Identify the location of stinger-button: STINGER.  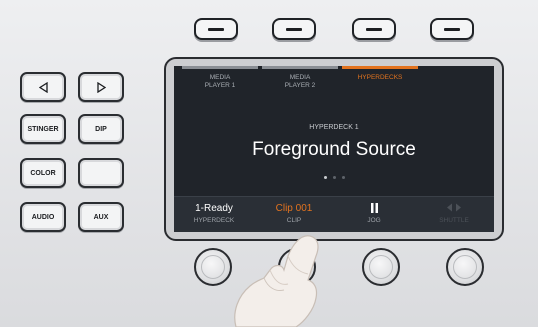
(43, 129).